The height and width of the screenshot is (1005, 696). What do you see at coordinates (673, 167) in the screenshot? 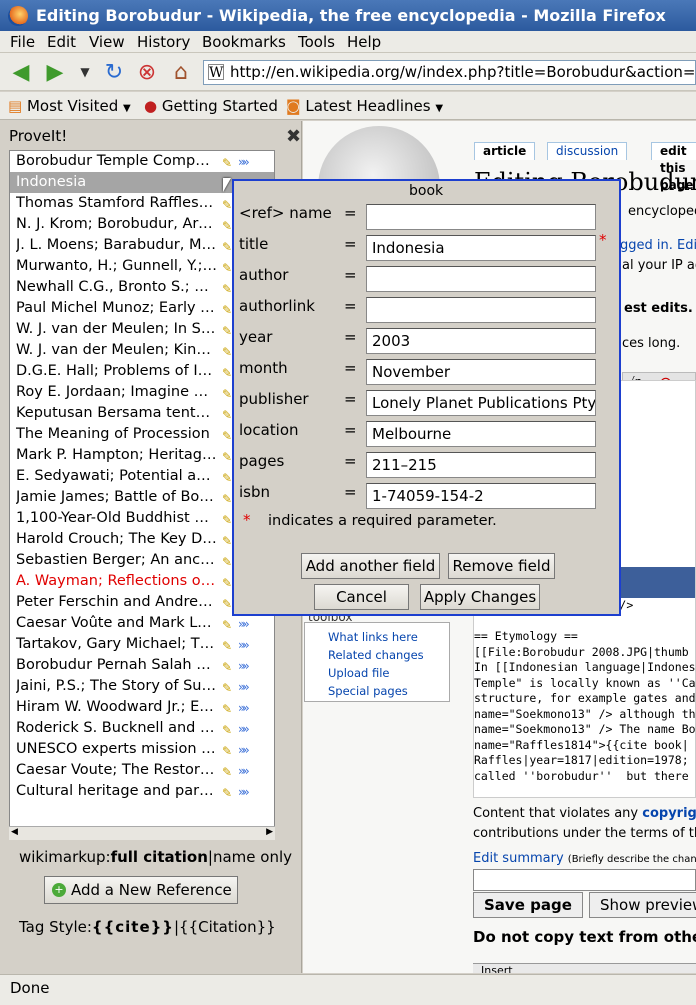
I see `tab-edit: edit this page` at bounding box center [673, 167].